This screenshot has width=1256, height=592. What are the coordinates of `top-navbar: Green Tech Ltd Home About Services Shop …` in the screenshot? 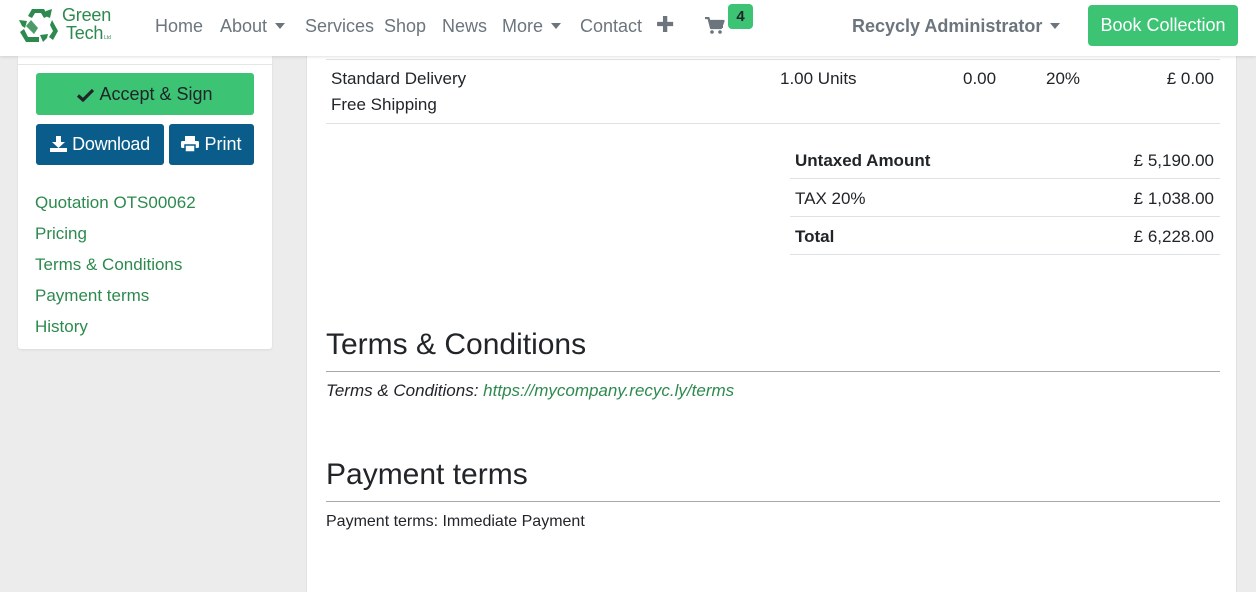 It's located at (628, 28).